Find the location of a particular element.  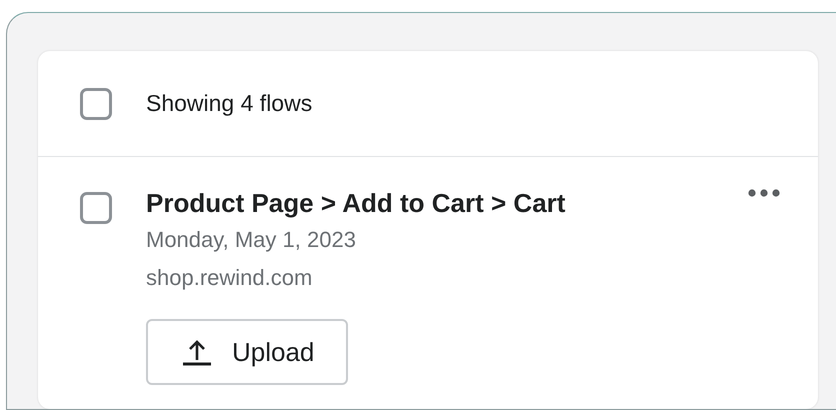

more-icon is located at coordinates (764, 193).